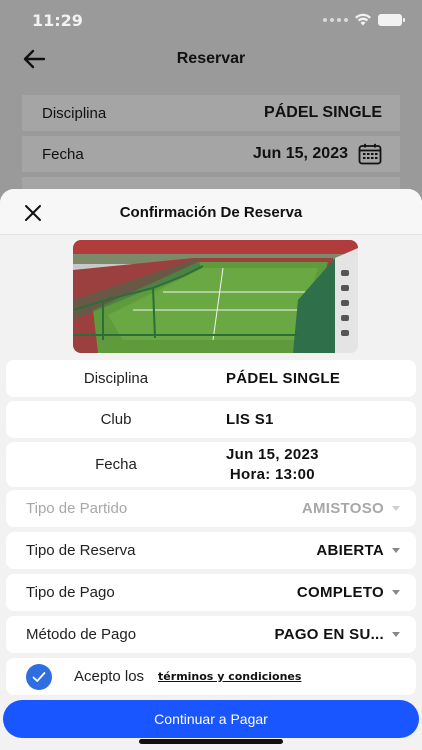 The width and height of the screenshot is (422, 750). Describe the element at coordinates (211, 592) in the screenshot. I see `select-tipo-pago: Tipo de Pago COMPLETO` at that location.